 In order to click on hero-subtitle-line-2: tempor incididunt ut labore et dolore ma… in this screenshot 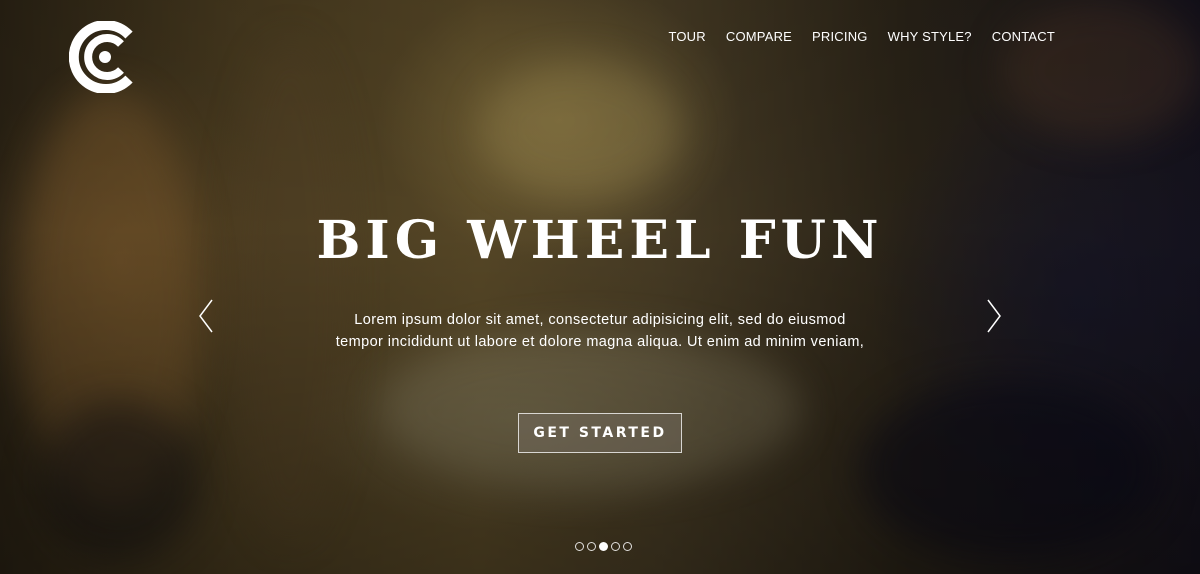, I will do `click(600, 342)`.